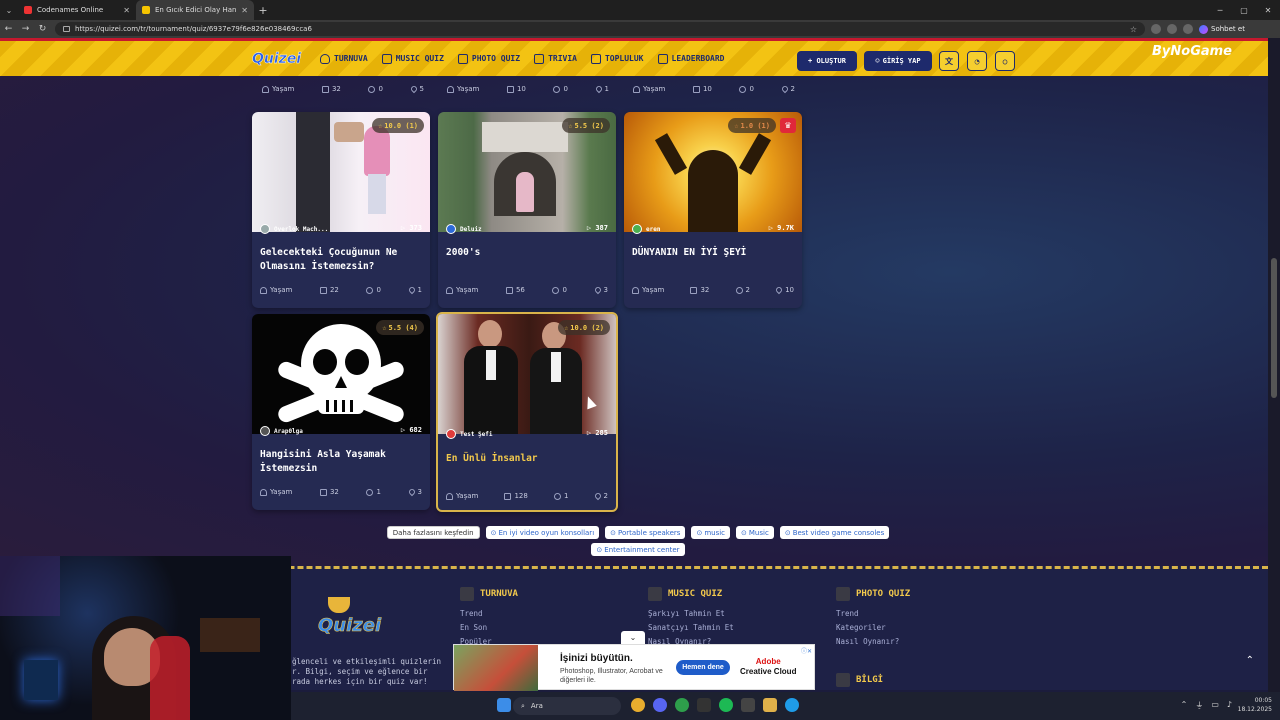 This screenshot has width=1280, height=720. I want to click on edge-icon, so click(792, 705).